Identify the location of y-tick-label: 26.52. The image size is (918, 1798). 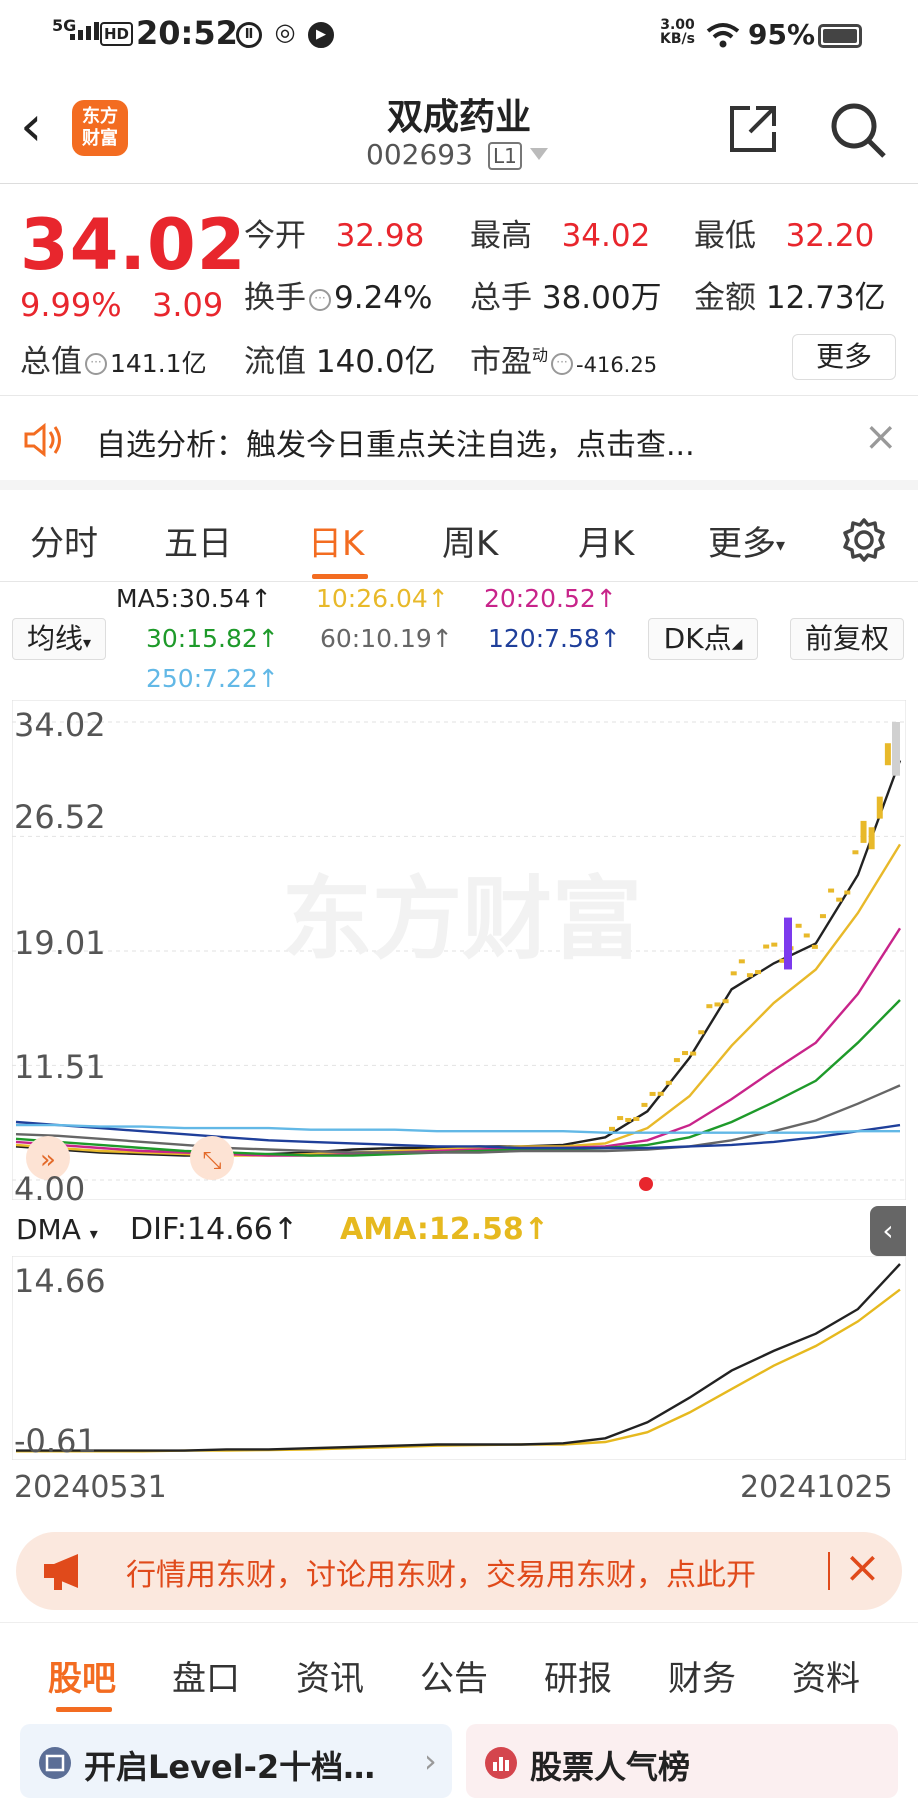
(60, 817).